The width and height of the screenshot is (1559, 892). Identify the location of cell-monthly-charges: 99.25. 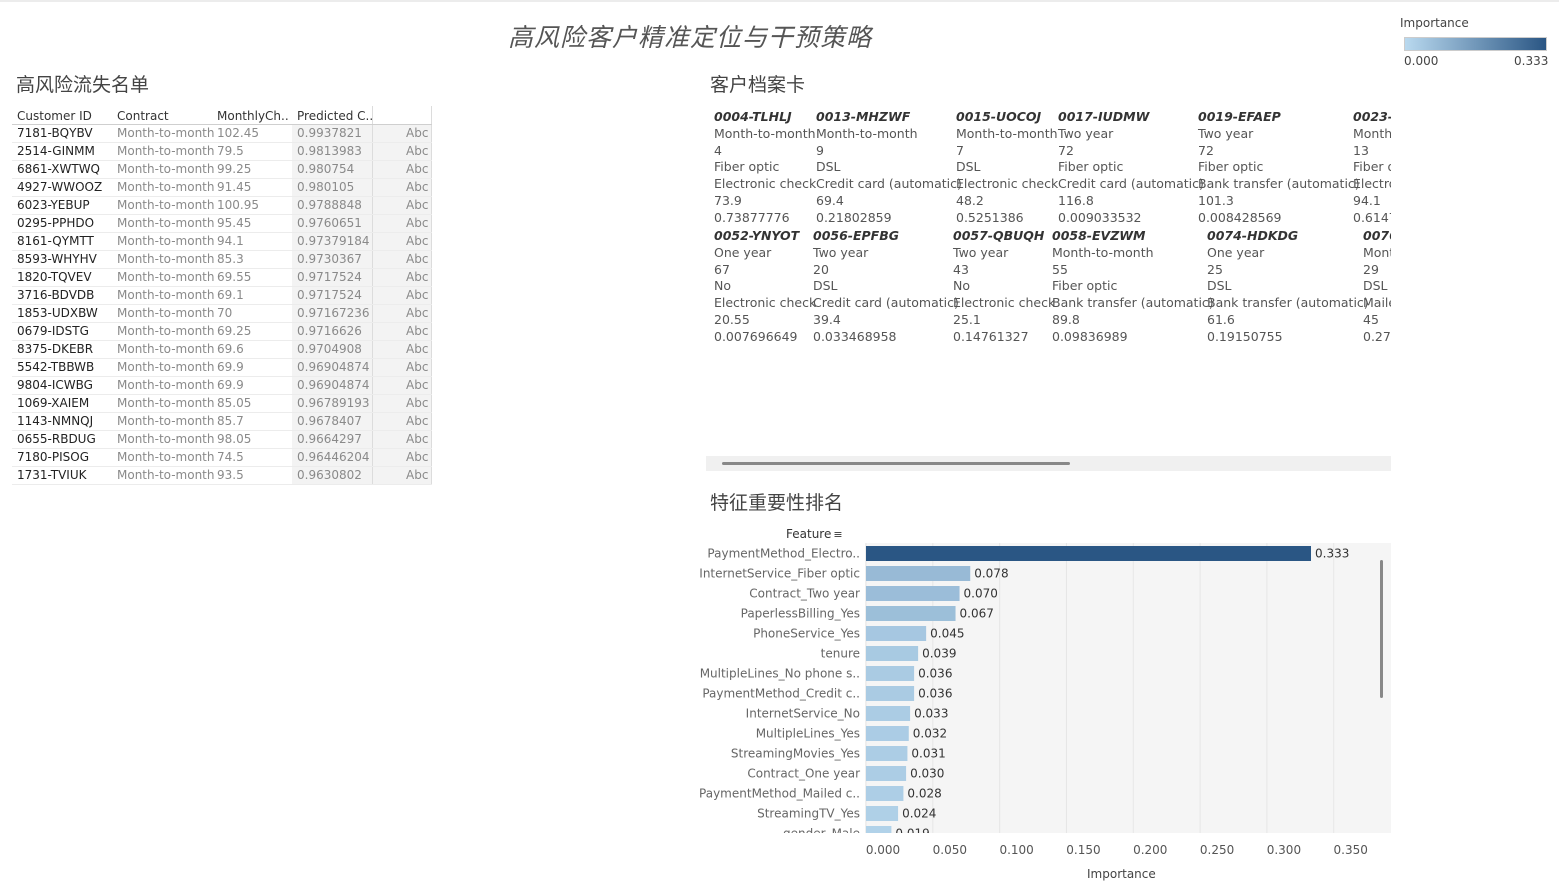
(234, 169).